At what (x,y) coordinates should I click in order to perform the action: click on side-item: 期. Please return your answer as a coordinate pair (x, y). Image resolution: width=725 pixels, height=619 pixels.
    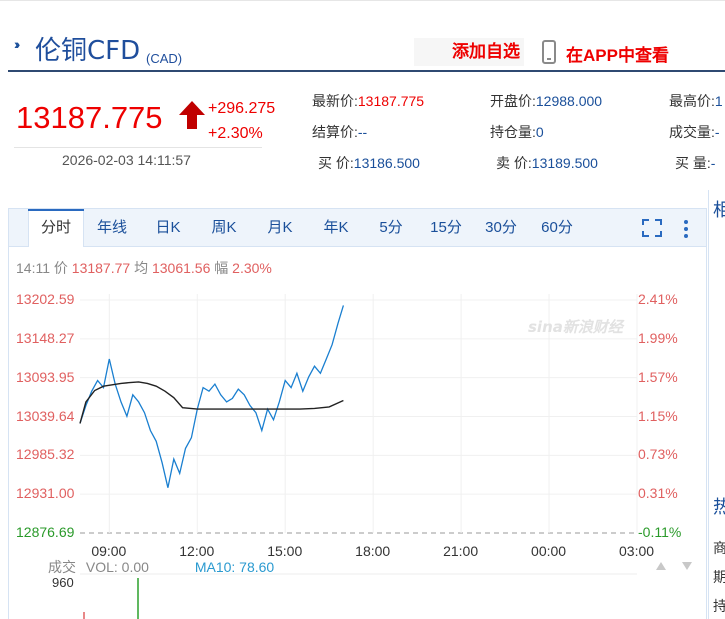
    Looking at the image, I should click on (719, 577).